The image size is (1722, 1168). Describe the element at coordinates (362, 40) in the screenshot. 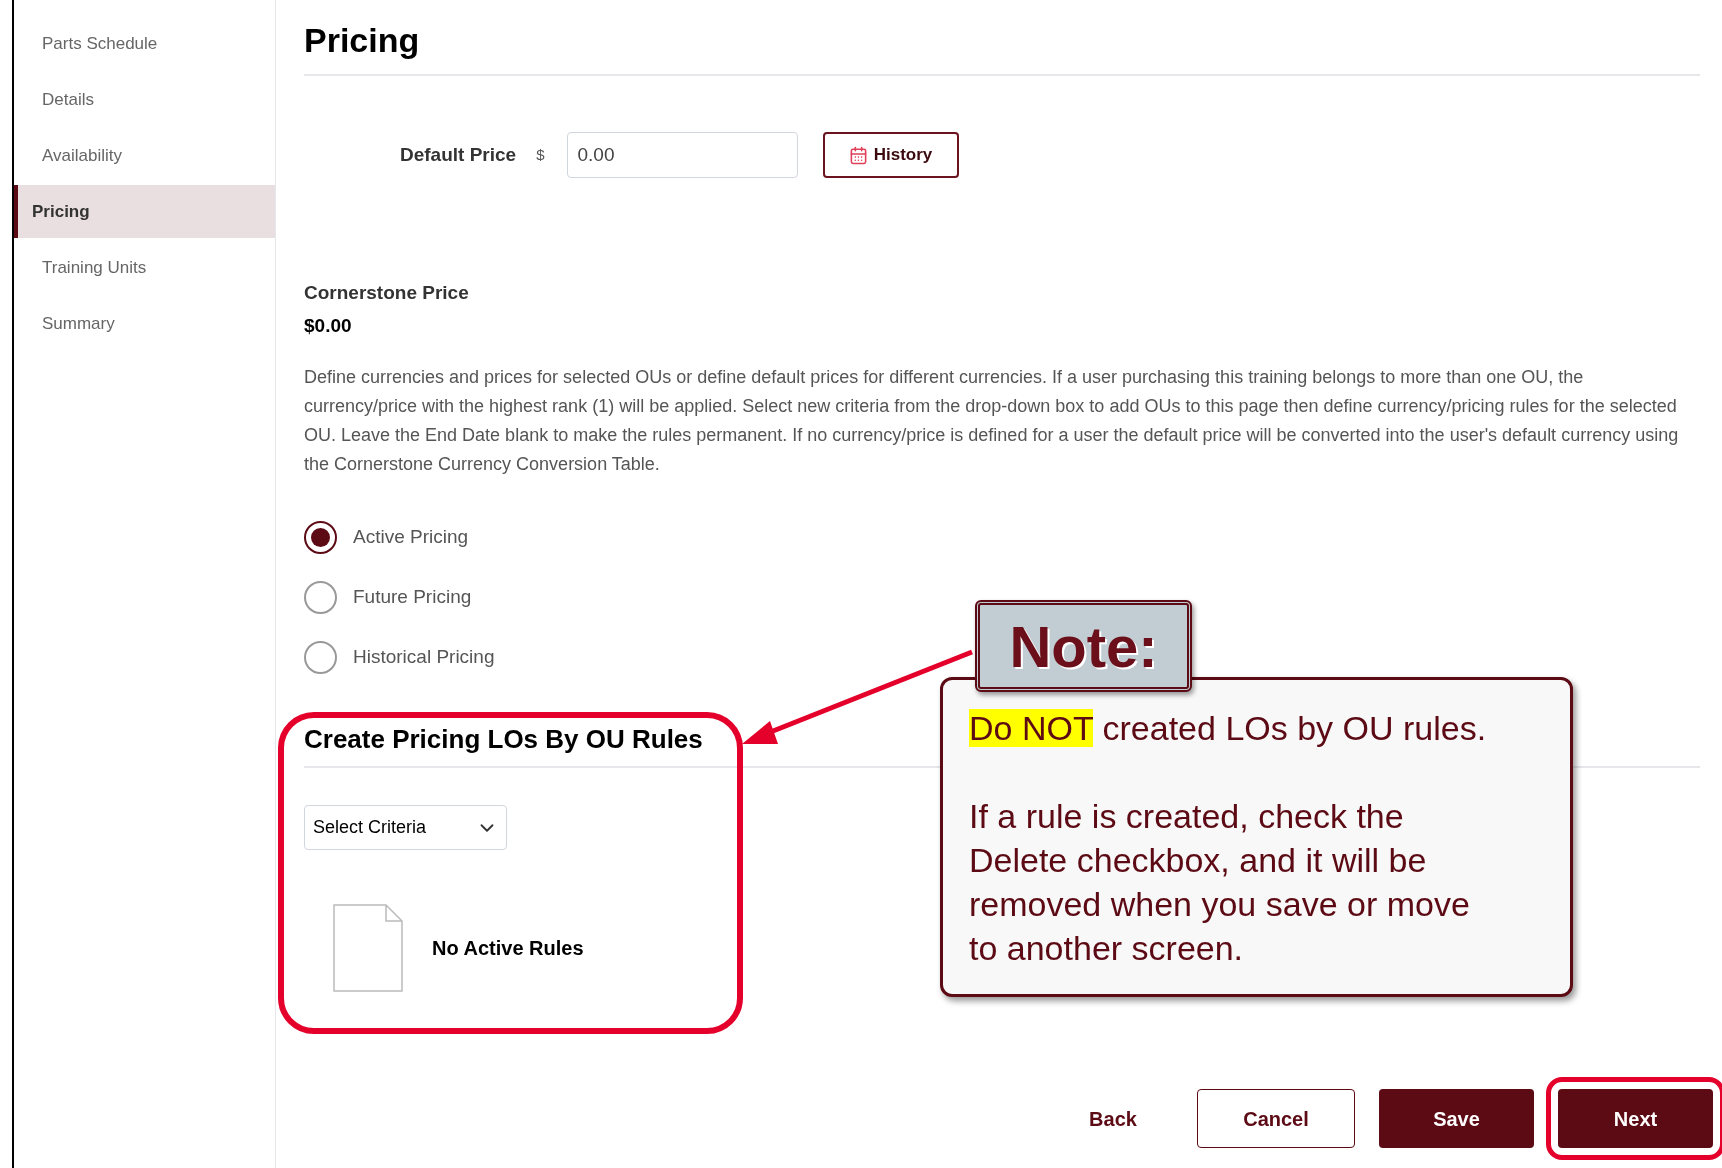

I see `page-title: Pricing` at that location.